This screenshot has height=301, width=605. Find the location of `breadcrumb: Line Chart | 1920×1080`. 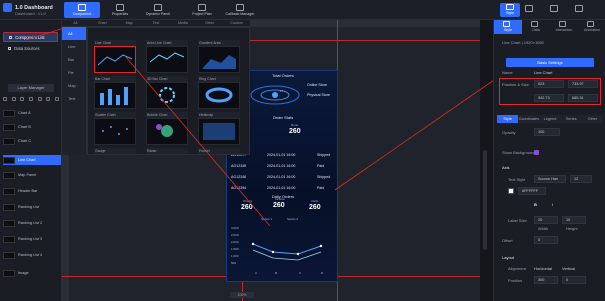

breadcrumb: Line Chart | 1920×1080 is located at coordinates (523, 42).